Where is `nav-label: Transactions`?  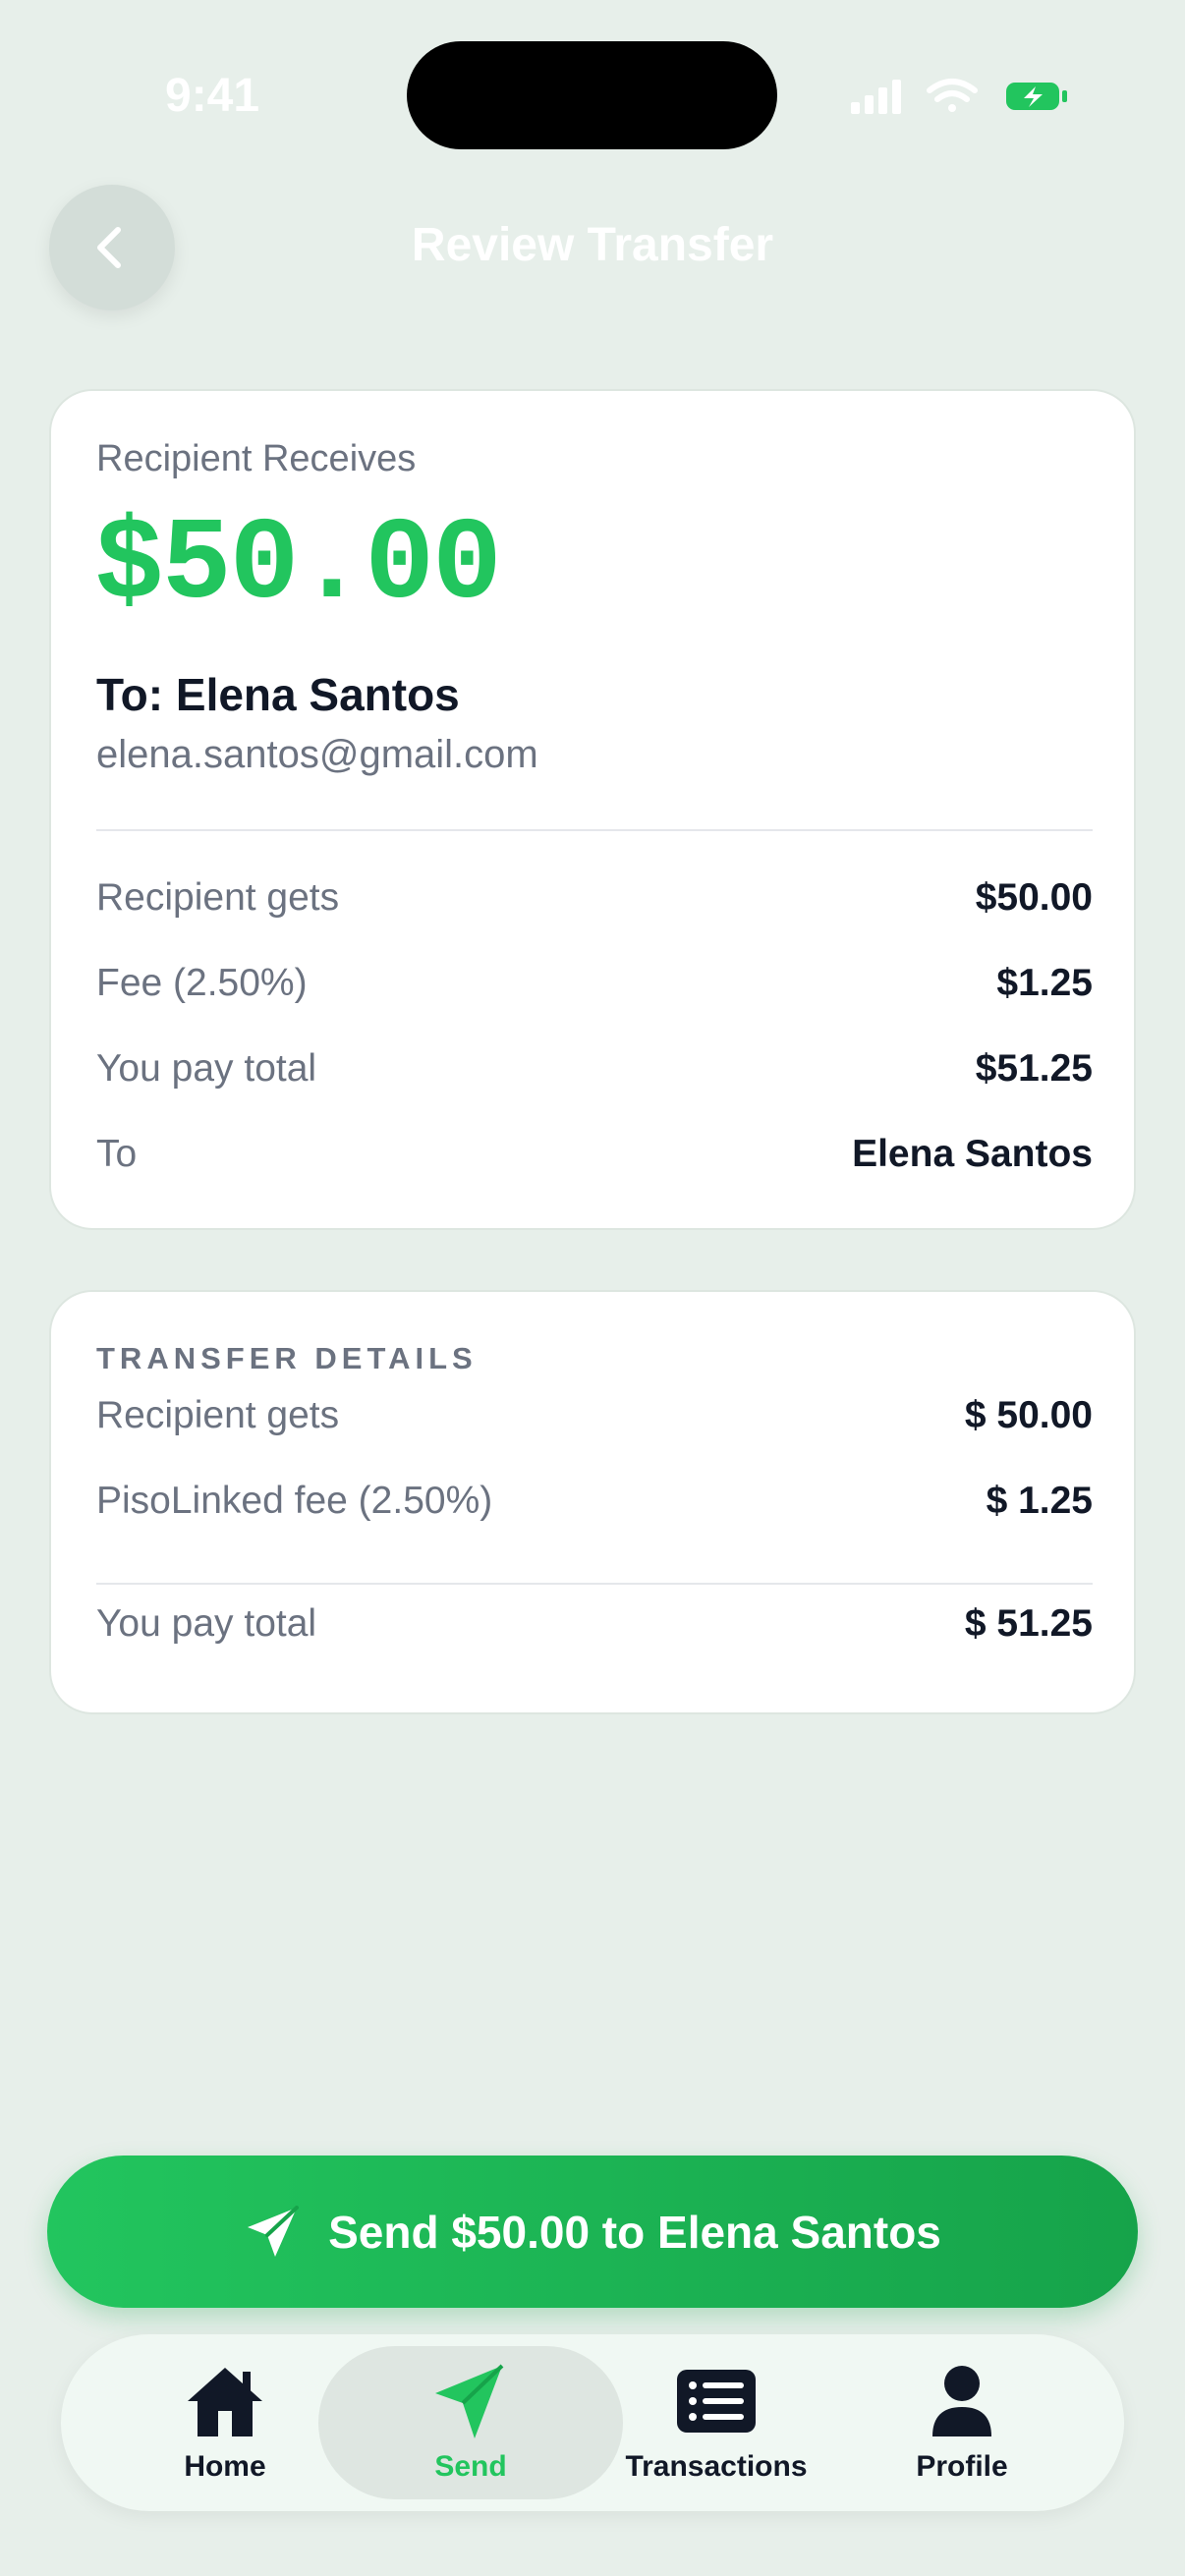
nav-label: Transactions is located at coordinates (717, 2466).